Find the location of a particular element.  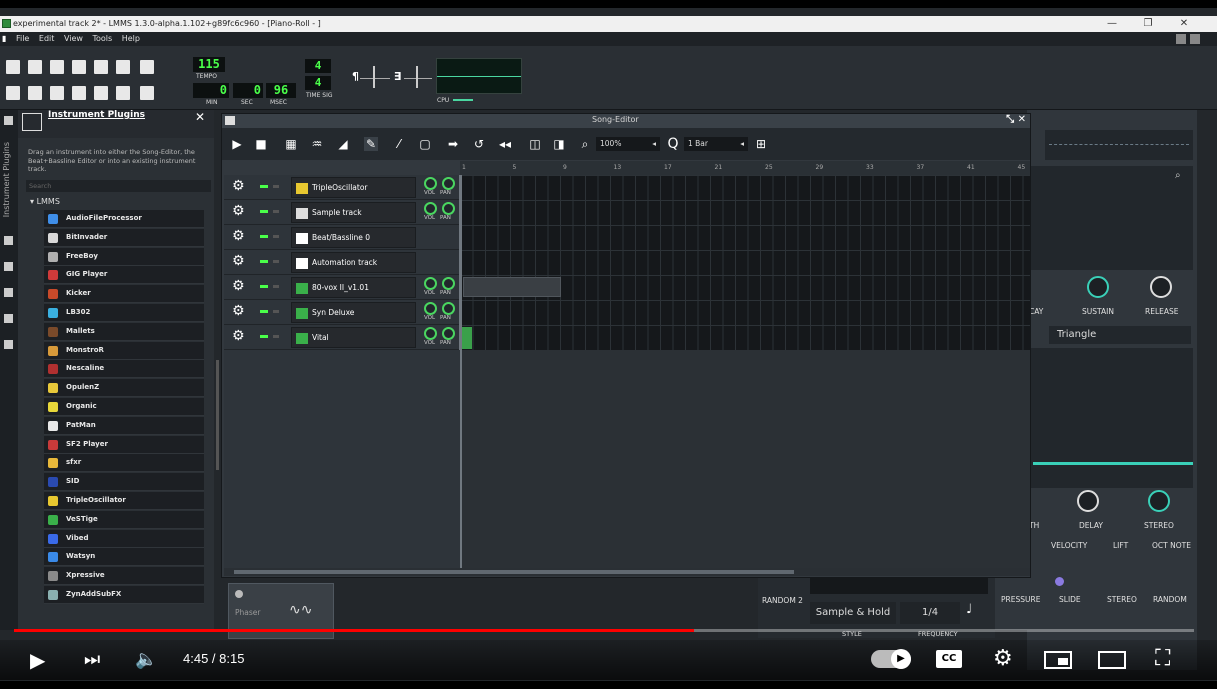

menu-file: File is located at coordinates (22, 38).